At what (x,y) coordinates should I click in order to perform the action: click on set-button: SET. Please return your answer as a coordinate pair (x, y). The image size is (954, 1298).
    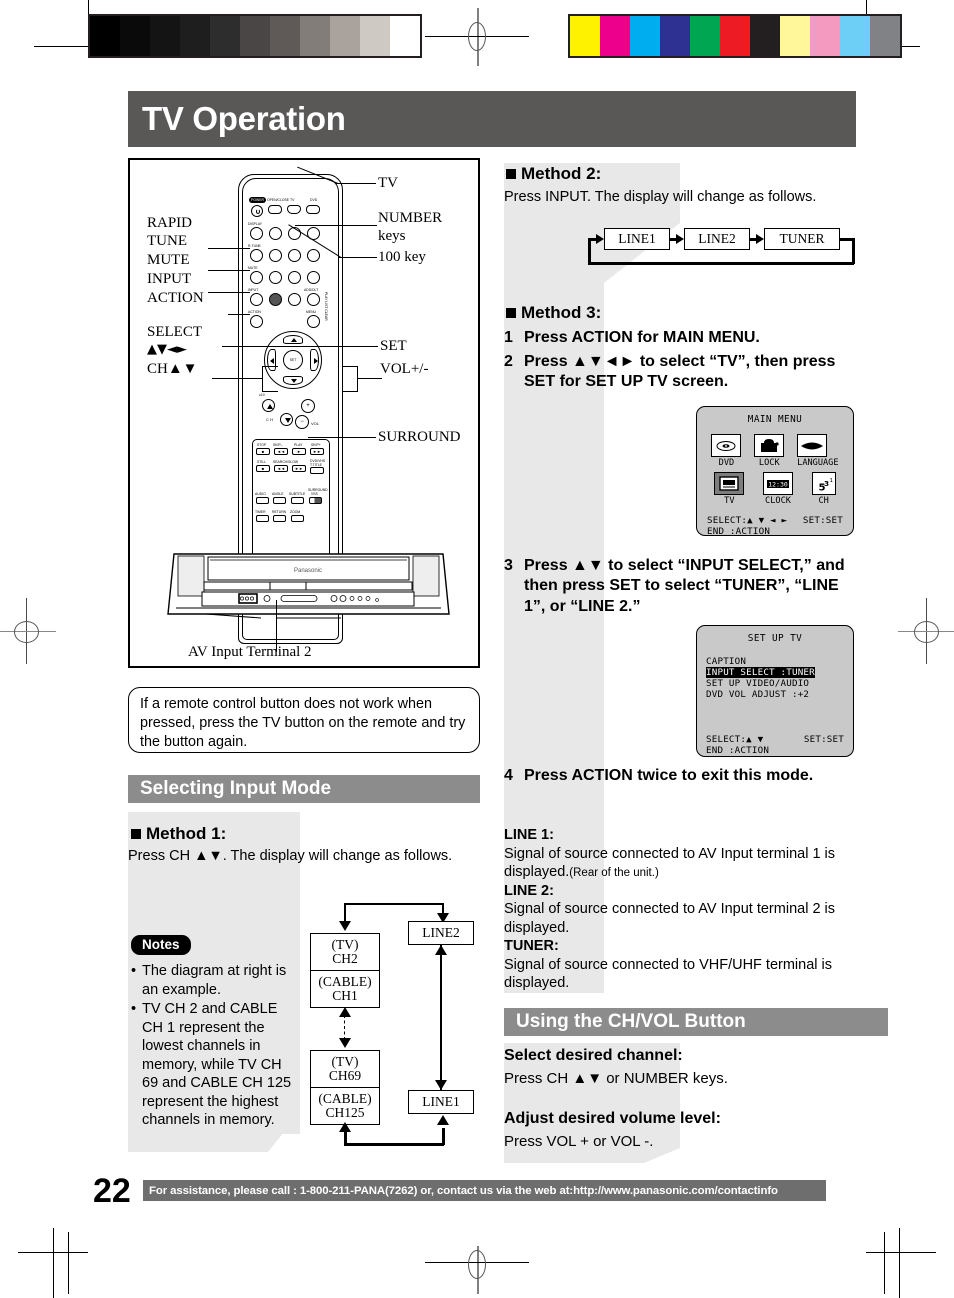
    Looking at the image, I should click on (293, 360).